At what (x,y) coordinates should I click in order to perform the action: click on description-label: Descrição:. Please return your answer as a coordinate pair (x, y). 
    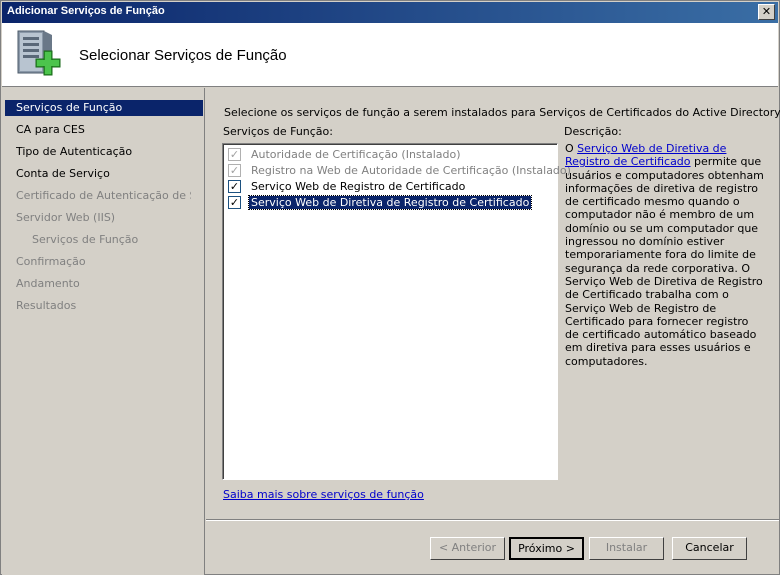
    Looking at the image, I should click on (593, 131).